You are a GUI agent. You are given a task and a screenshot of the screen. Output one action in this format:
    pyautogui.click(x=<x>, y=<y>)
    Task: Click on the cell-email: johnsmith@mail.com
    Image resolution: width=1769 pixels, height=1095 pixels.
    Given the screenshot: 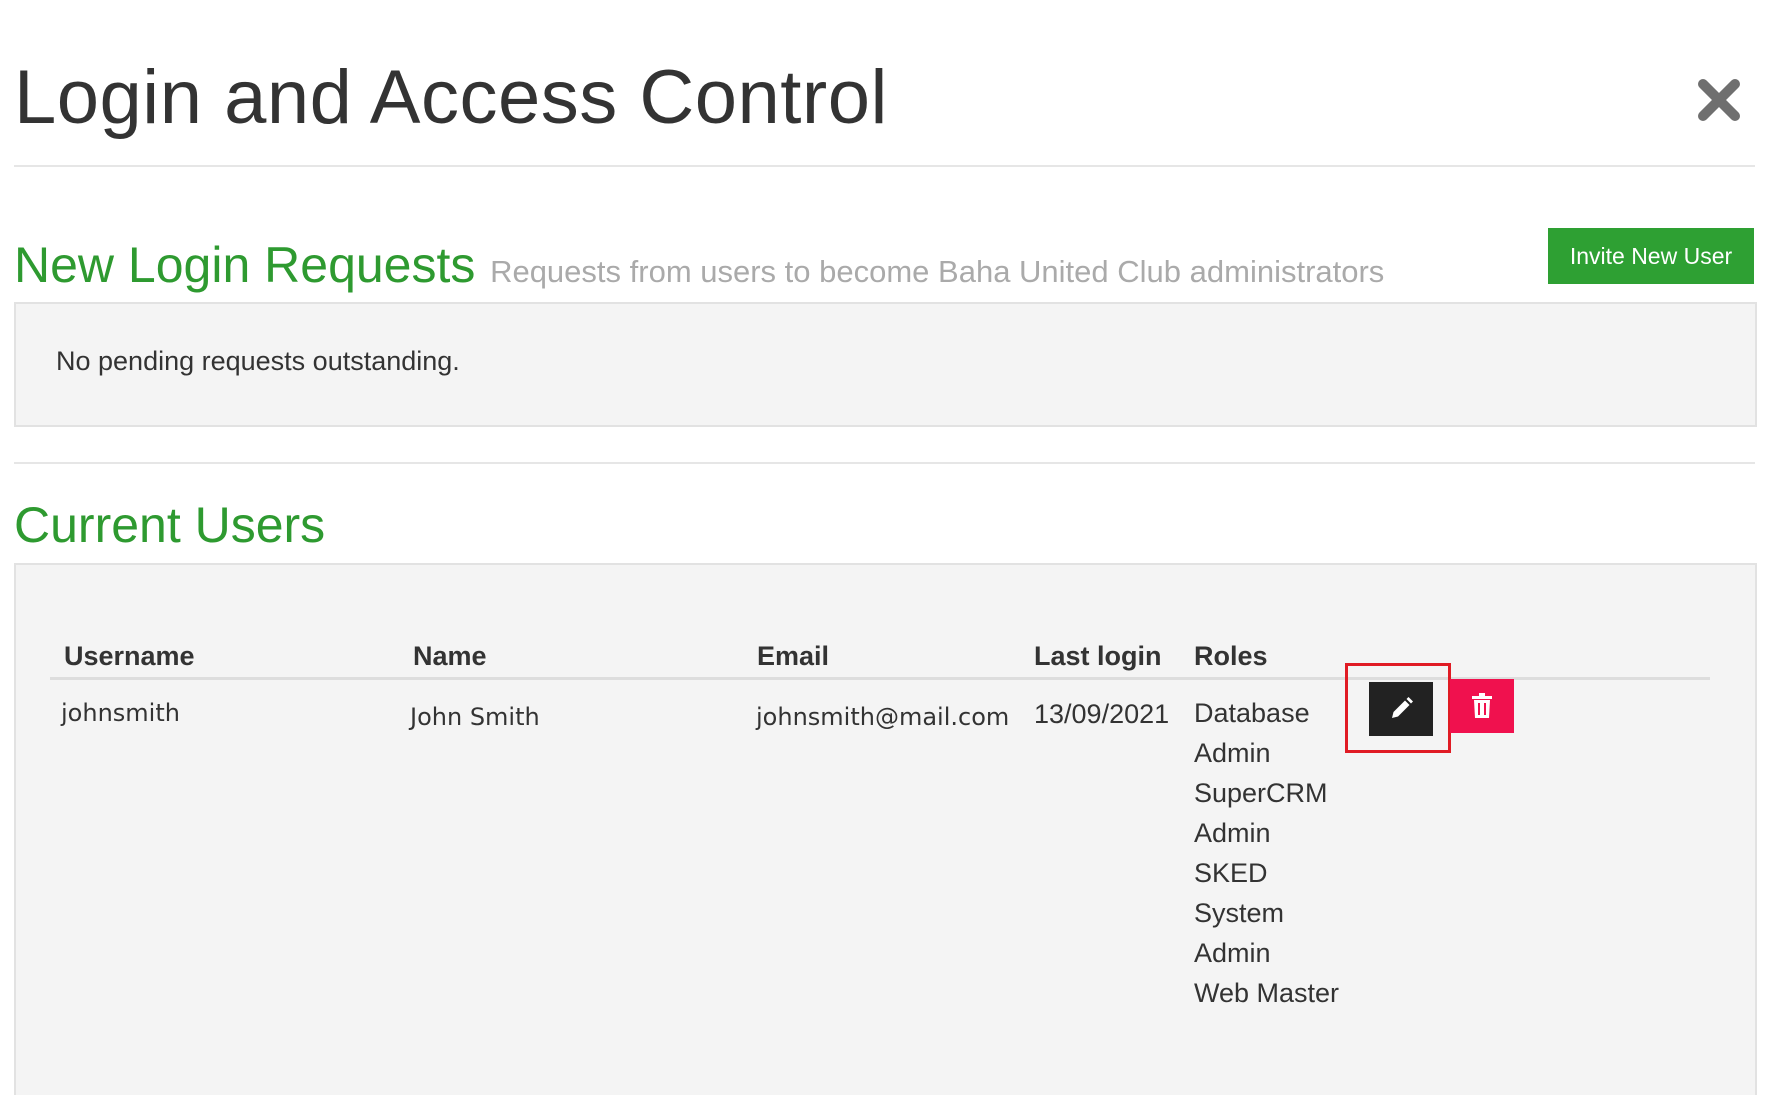 What is the action you would take?
    pyautogui.click(x=883, y=717)
    